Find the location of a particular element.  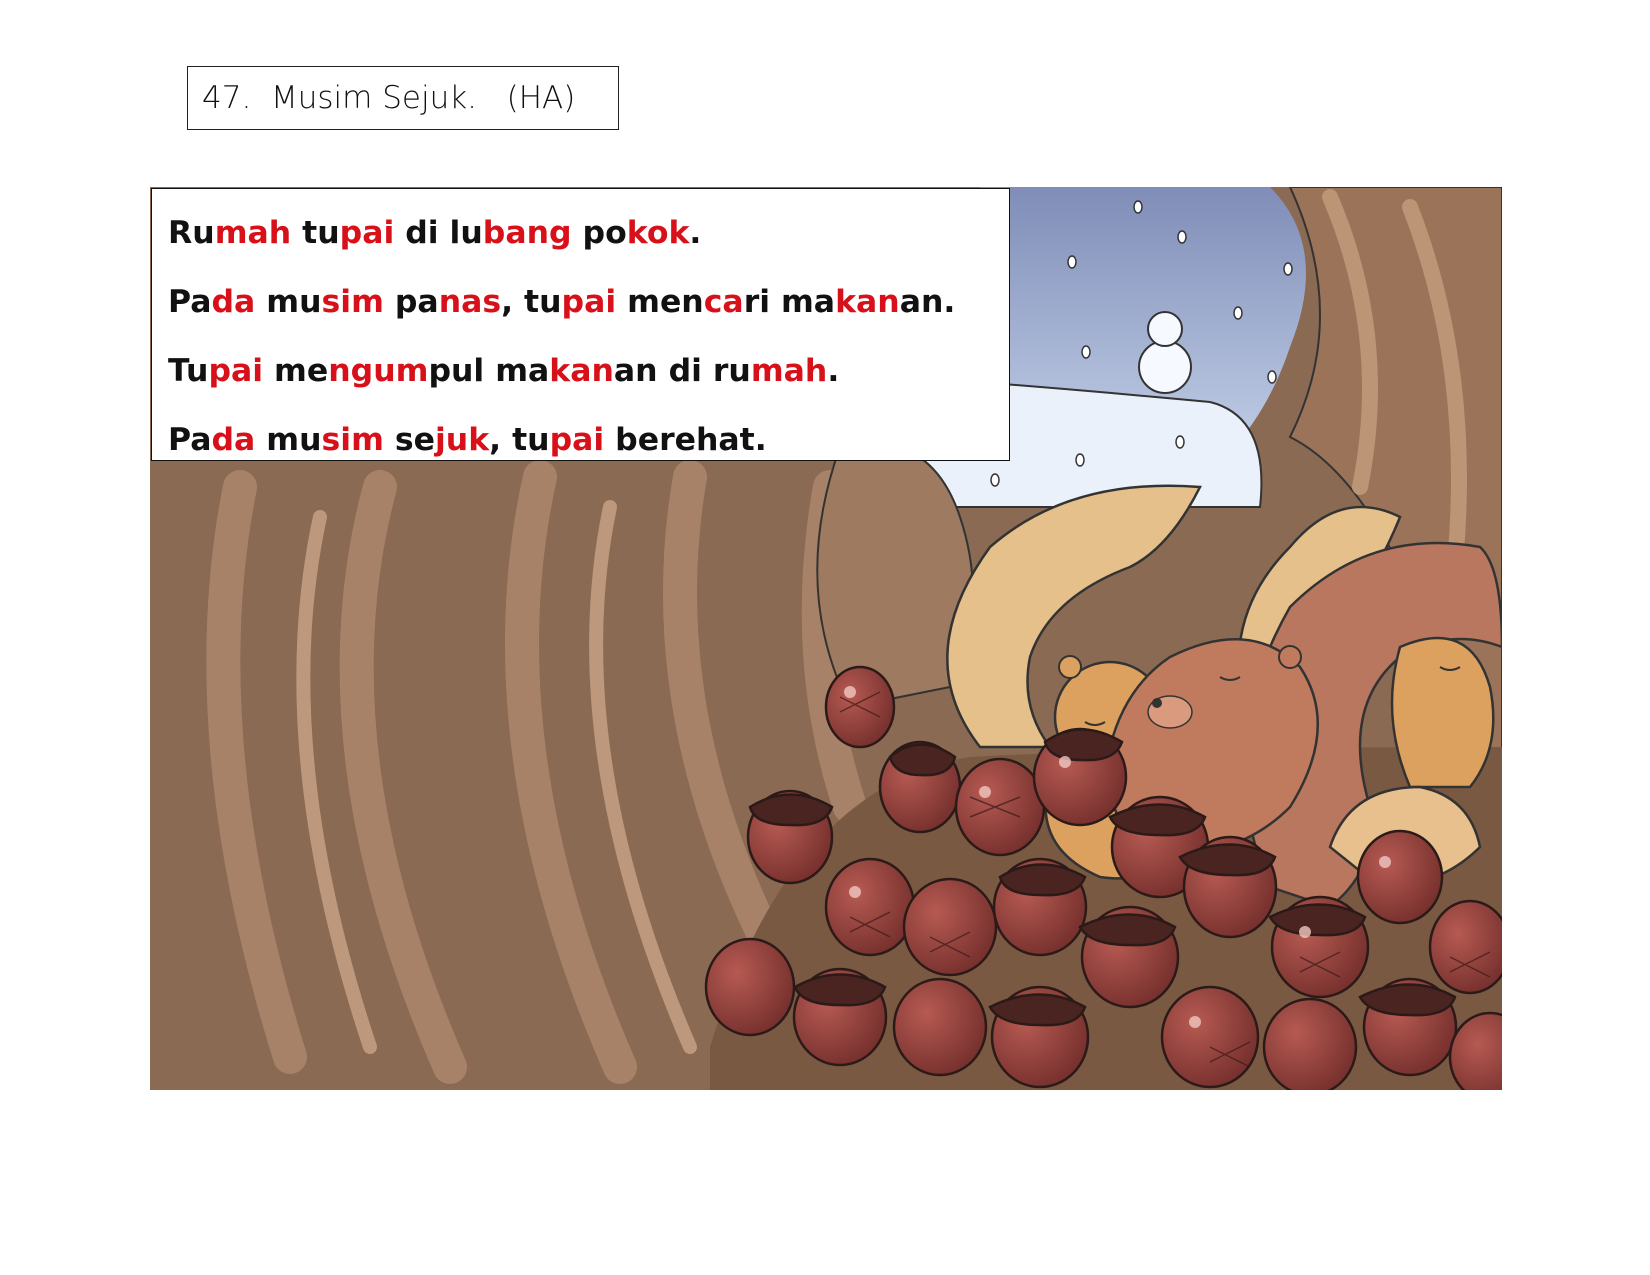

syllable-text: men is located at coordinates (660, 302).